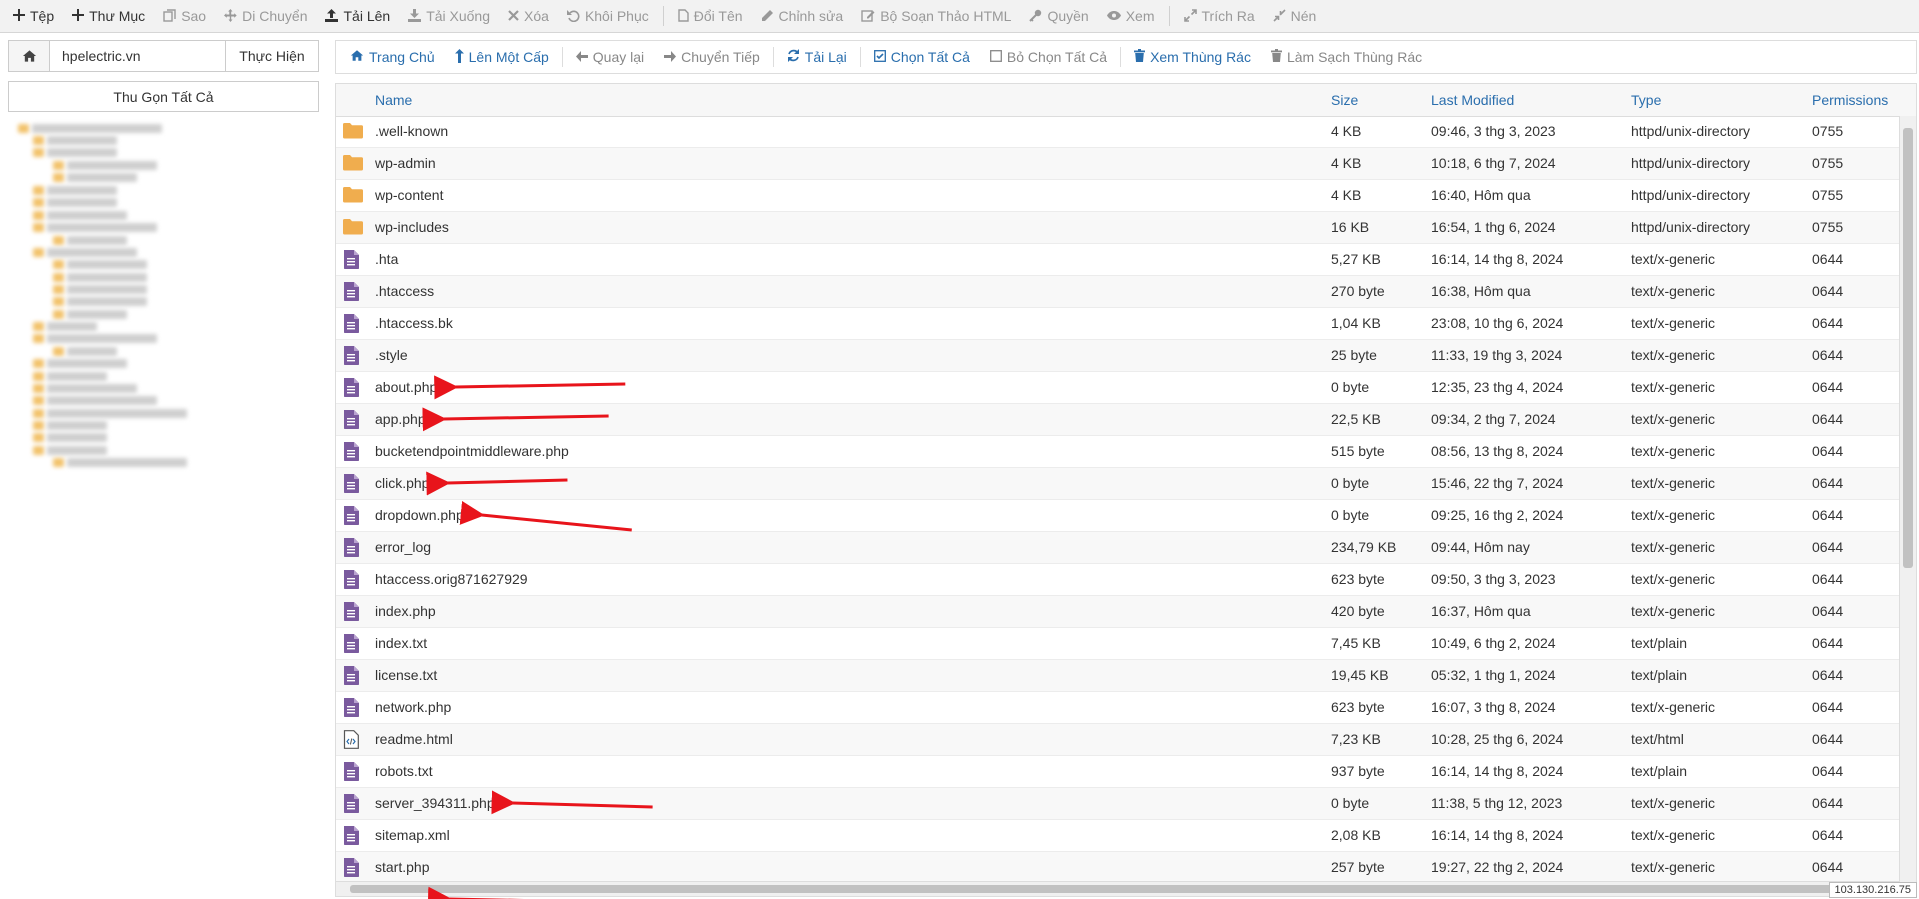 The image size is (1919, 899). I want to click on toolbar-button-6: Tải Xuống, so click(449, 16).